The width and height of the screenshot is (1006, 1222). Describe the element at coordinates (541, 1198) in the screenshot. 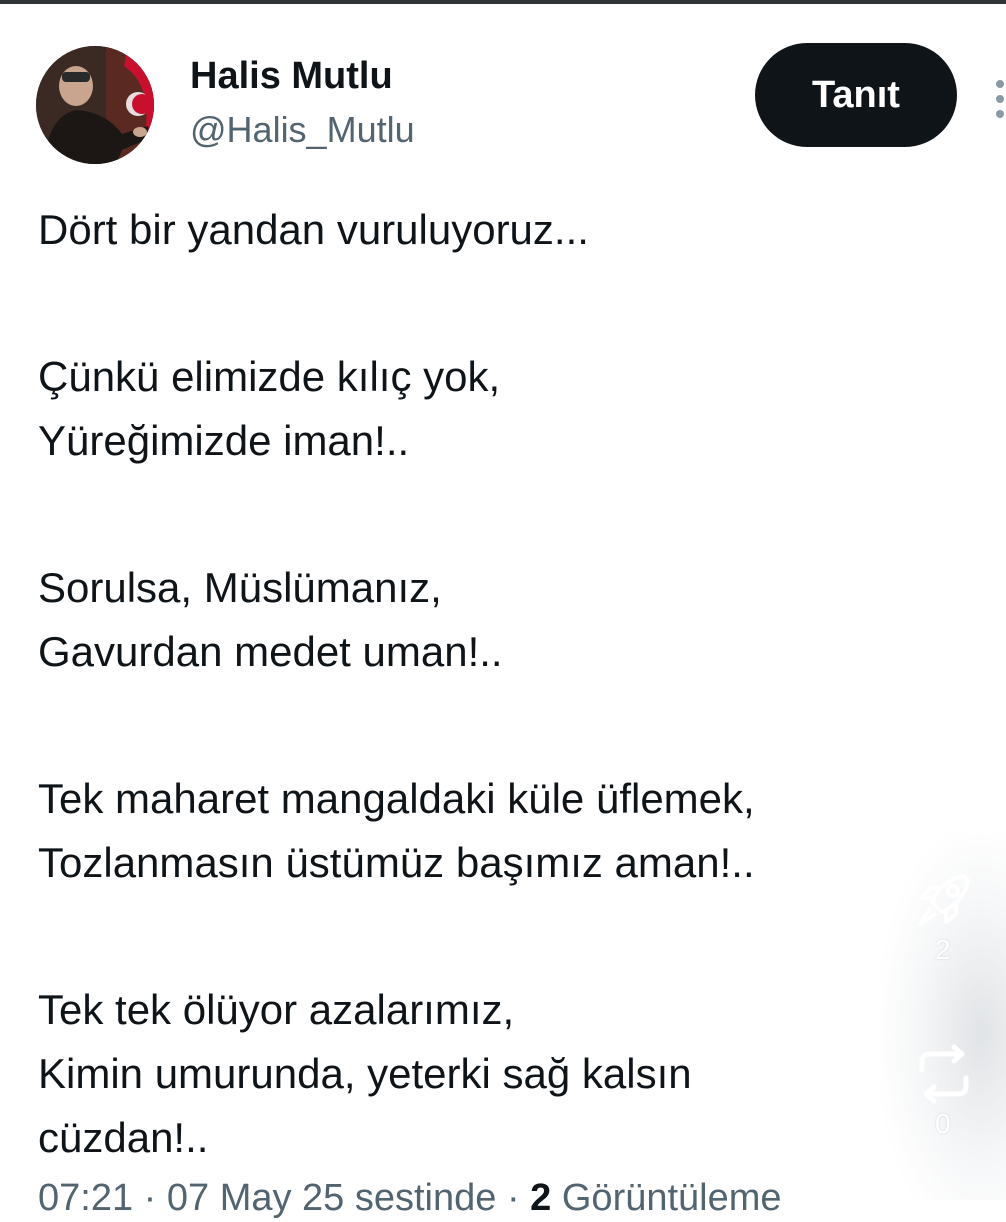

I see `views-count: 2` at that location.